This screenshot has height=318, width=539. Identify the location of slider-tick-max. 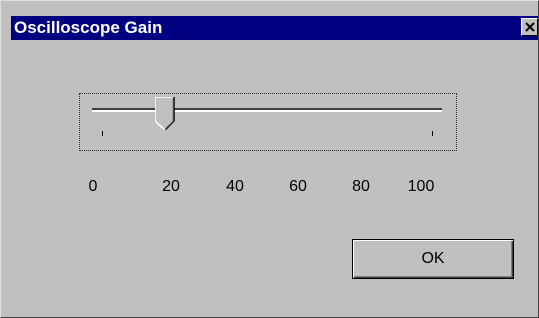
(432, 133).